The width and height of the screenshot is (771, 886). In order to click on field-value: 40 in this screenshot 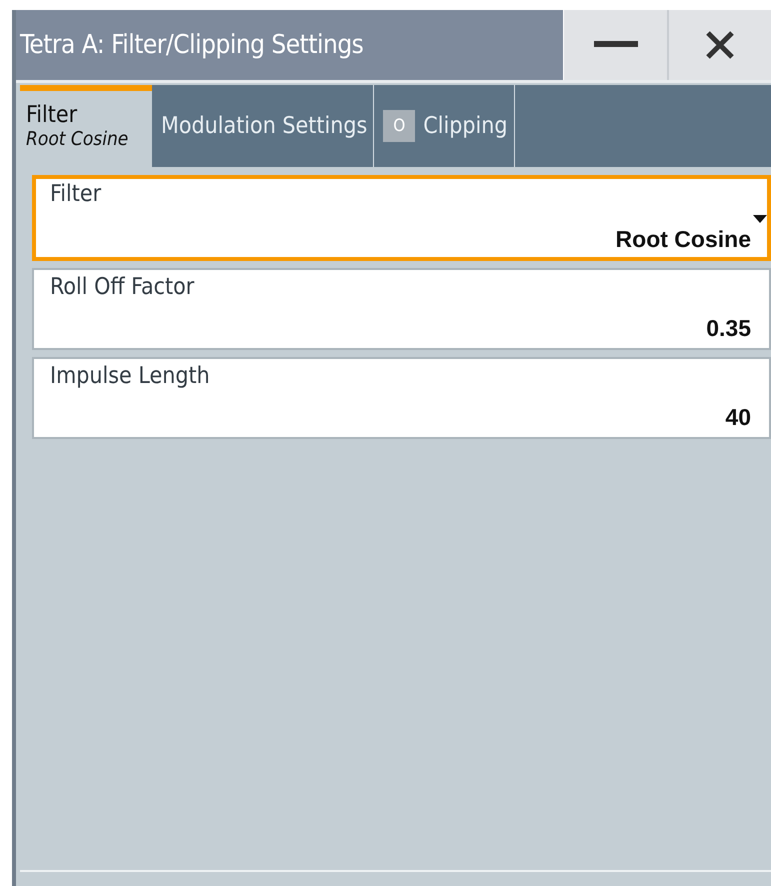, I will do `click(738, 417)`.